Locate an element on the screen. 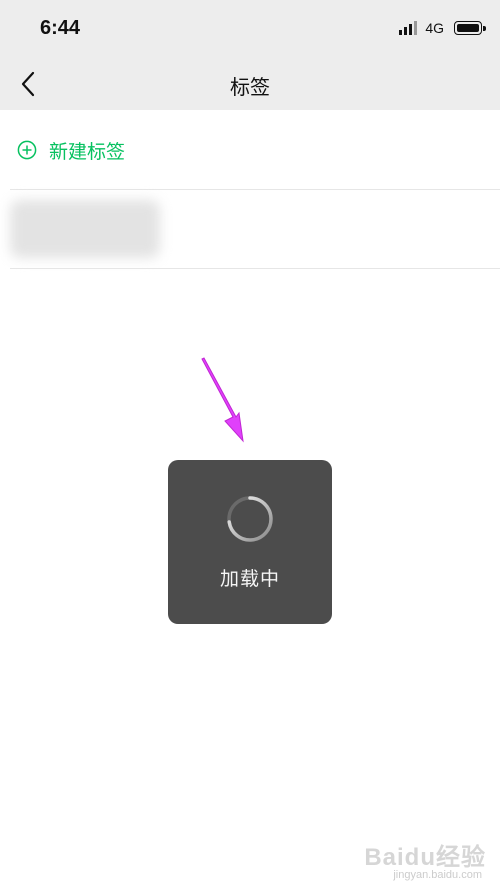 Image resolution: width=500 pixels, height=889 pixels. signal-icon is located at coordinates (408, 28).